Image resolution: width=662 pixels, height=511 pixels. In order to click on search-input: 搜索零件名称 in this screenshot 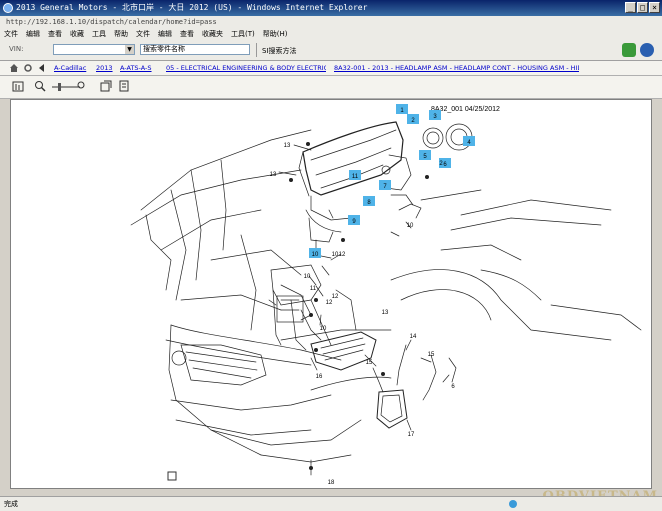, I will do `click(195, 49)`.